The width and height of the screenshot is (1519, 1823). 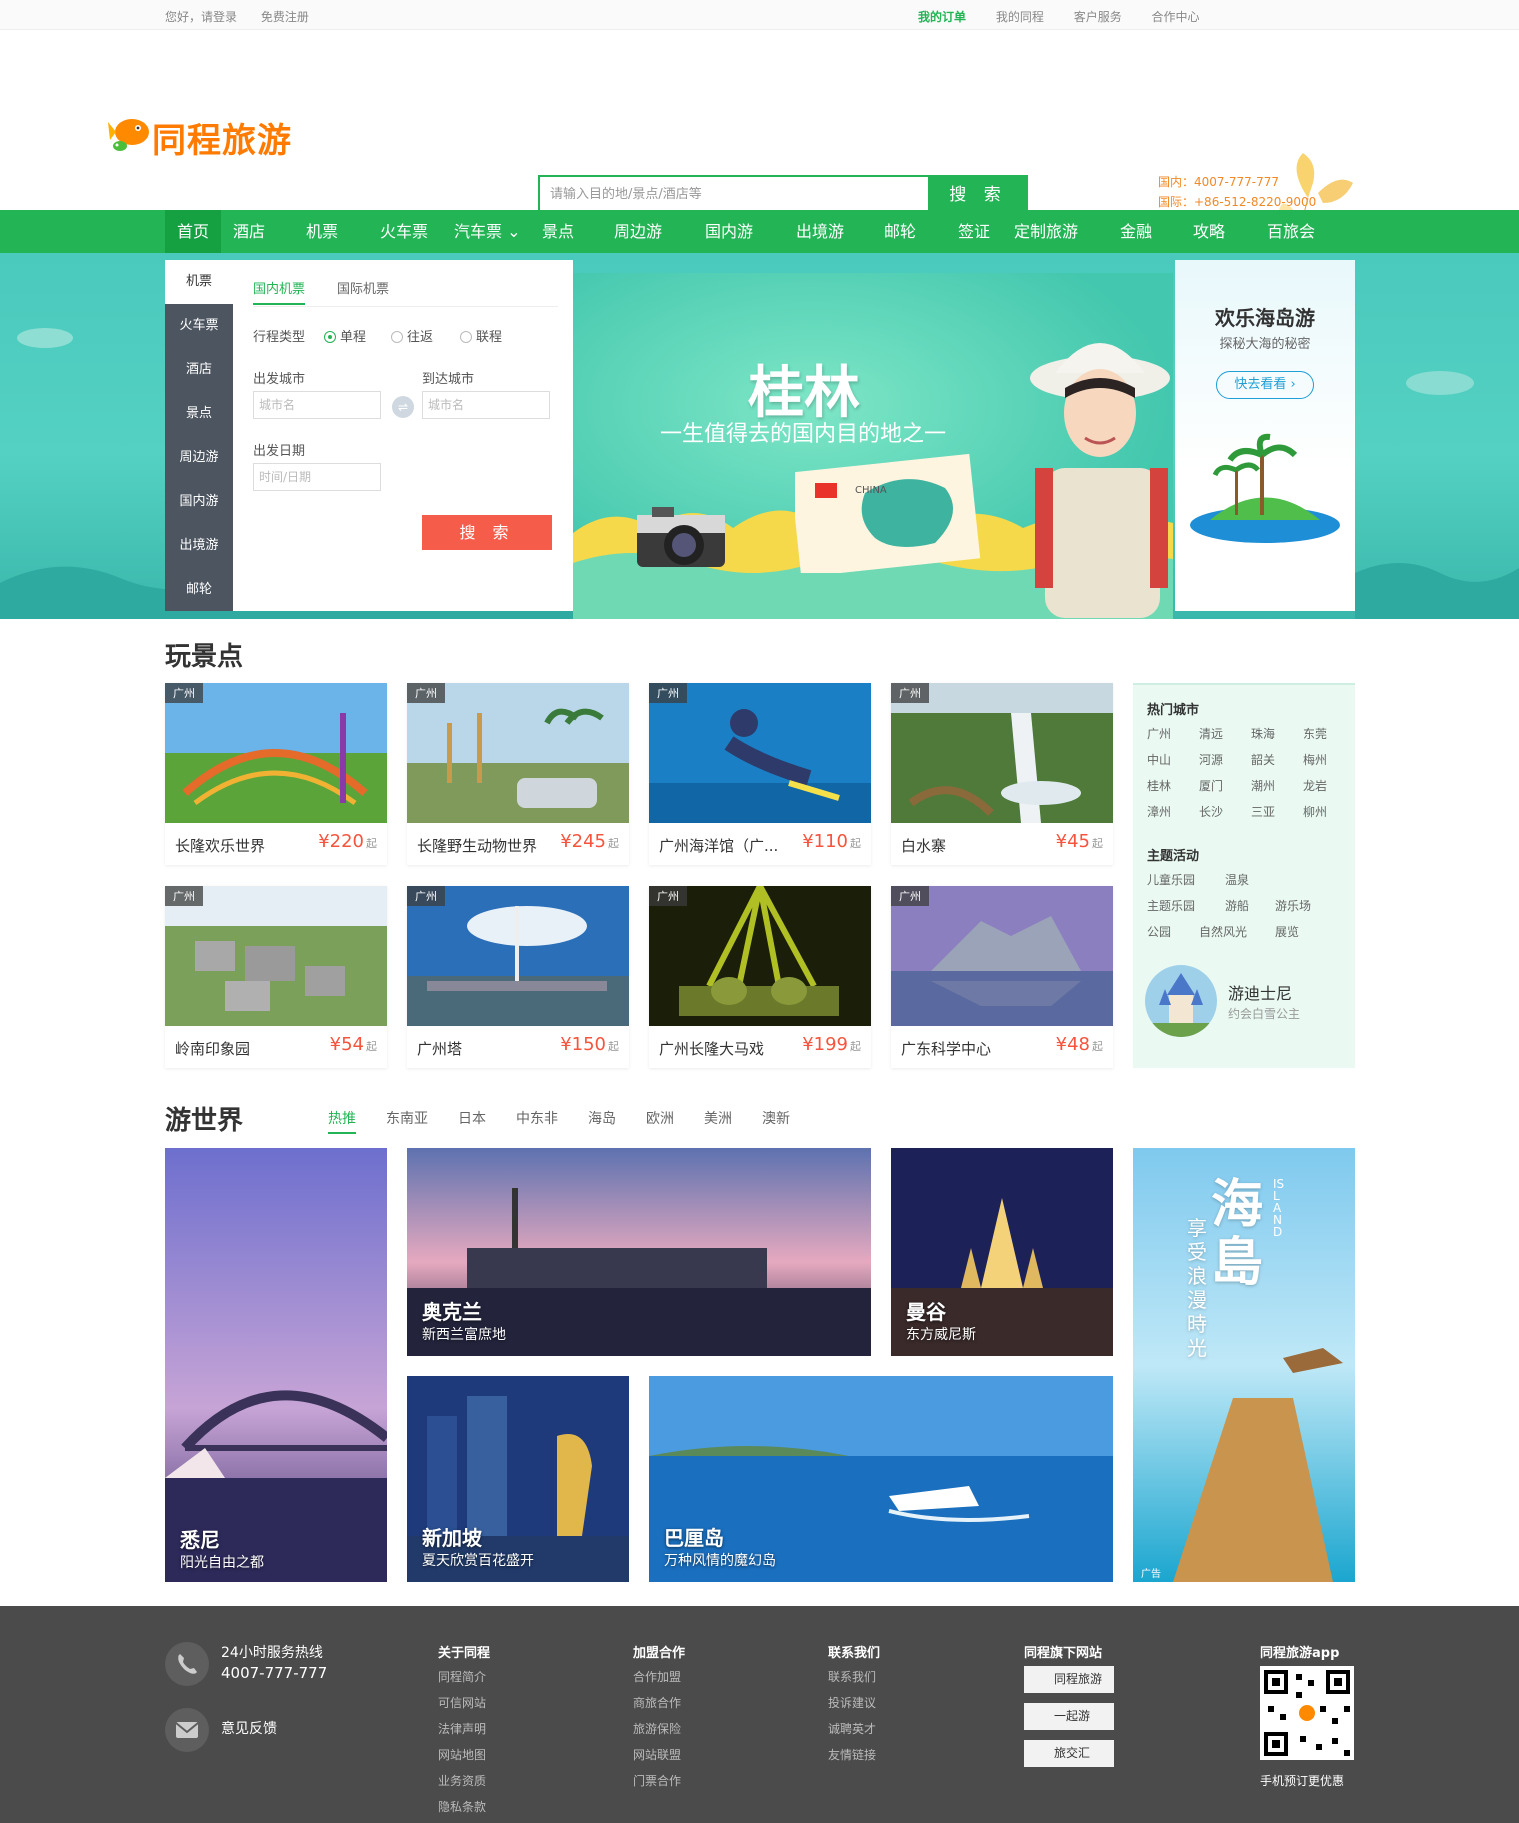 What do you see at coordinates (462, 1702) in the screenshot?
I see `footer-link: 可信网站` at bounding box center [462, 1702].